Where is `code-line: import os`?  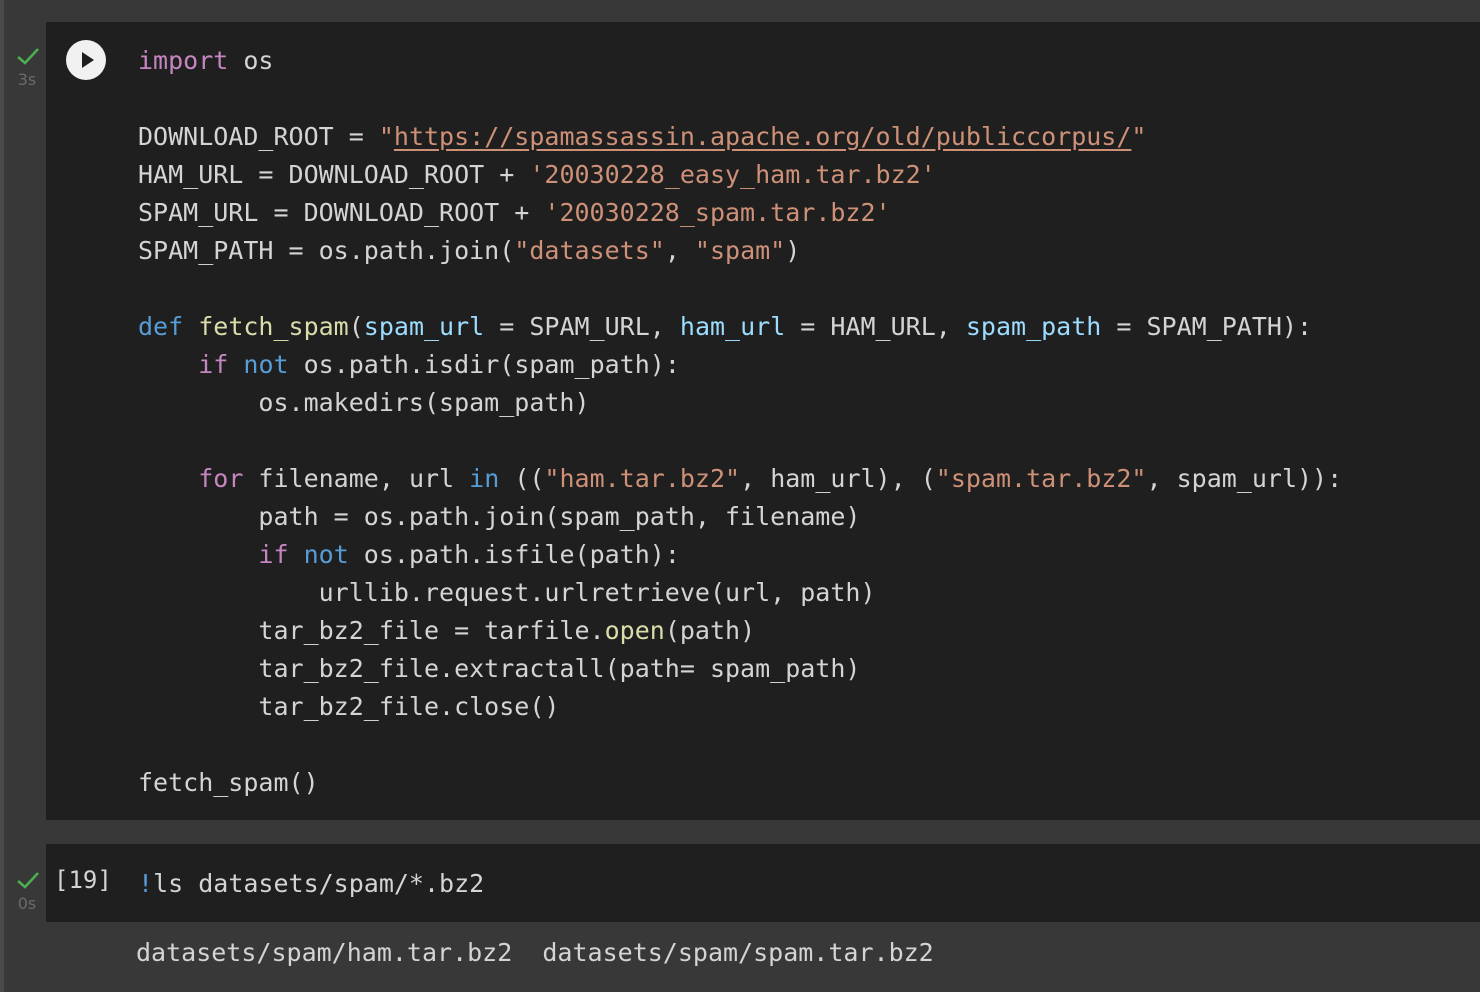
code-line: import os is located at coordinates (740, 61).